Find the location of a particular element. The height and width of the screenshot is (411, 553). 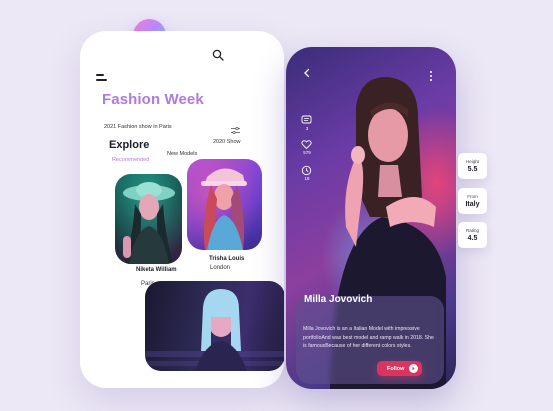

stat-label: From is located at coordinates (472, 196).